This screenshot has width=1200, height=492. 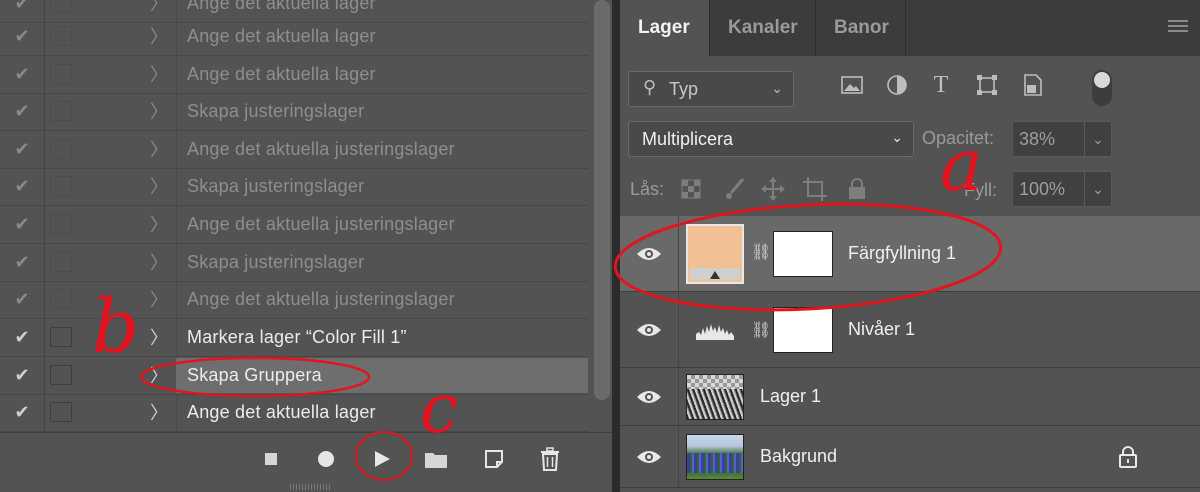 I want to click on layer-name: Lager 1, so click(x=791, y=396).